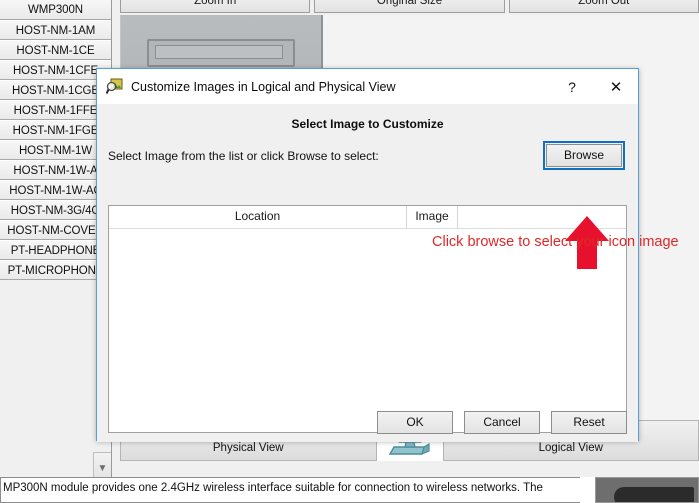 Image resolution: width=699 pixels, height=503 pixels. I want to click on cancel-button: Cancel, so click(502, 422).